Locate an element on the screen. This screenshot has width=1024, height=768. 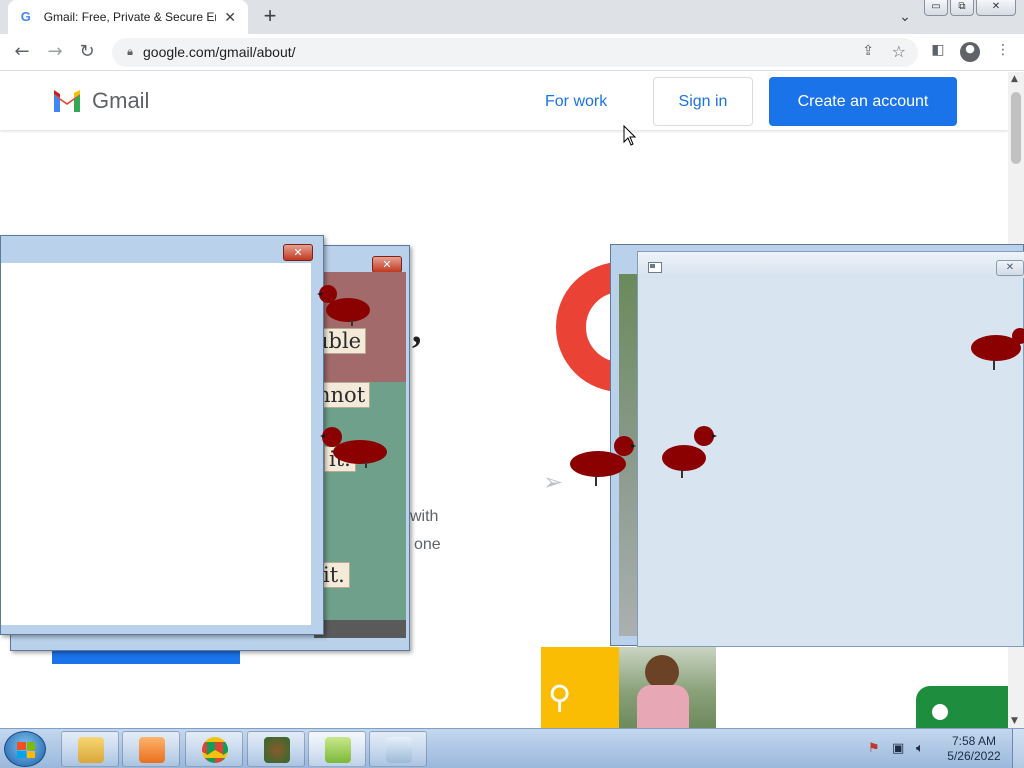
profile-avatar-icon: ● is located at coordinates (970, 52).